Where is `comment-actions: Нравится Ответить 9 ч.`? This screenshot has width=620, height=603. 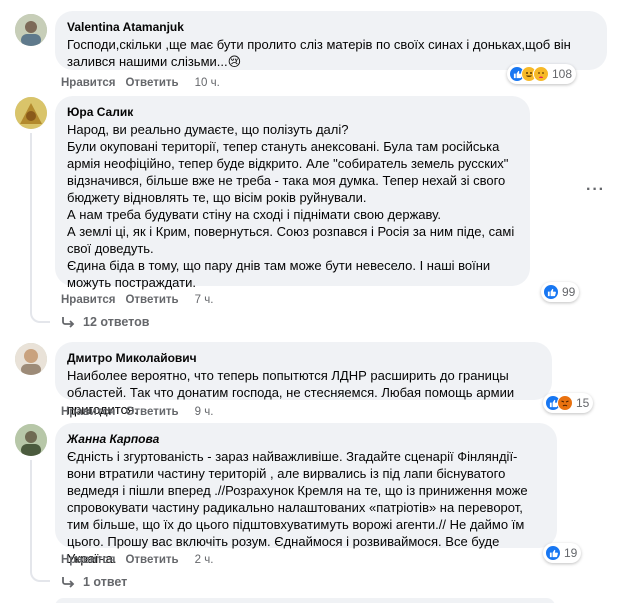
comment-actions: Нравится Ответить 9 ч. is located at coordinates (137, 412).